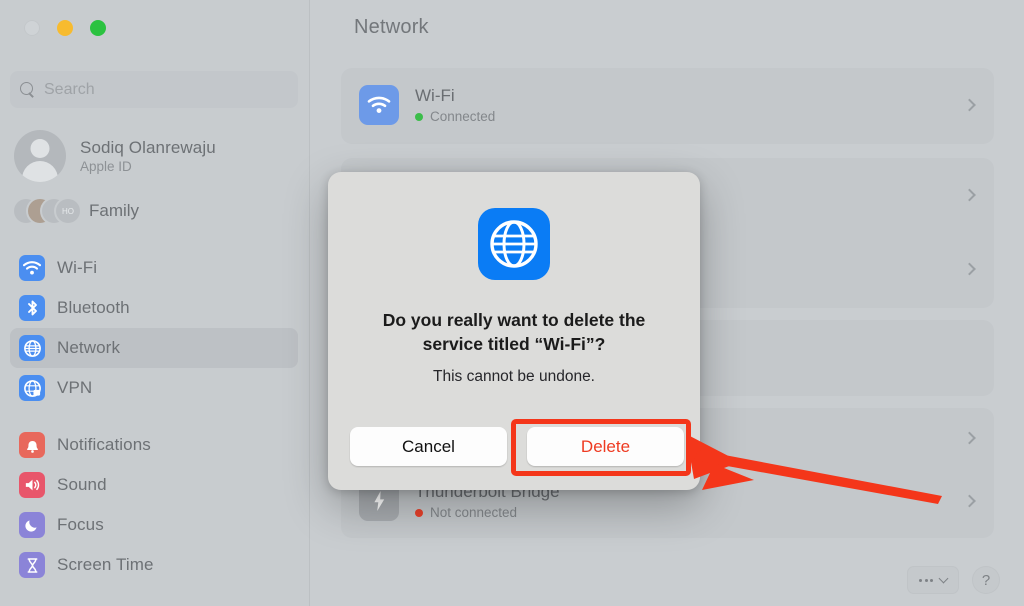 The height and width of the screenshot is (606, 1024). What do you see at coordinates (32, 388) in the screenshot?
I see `vpn-globe-icon` at bounding box center [32, 388].